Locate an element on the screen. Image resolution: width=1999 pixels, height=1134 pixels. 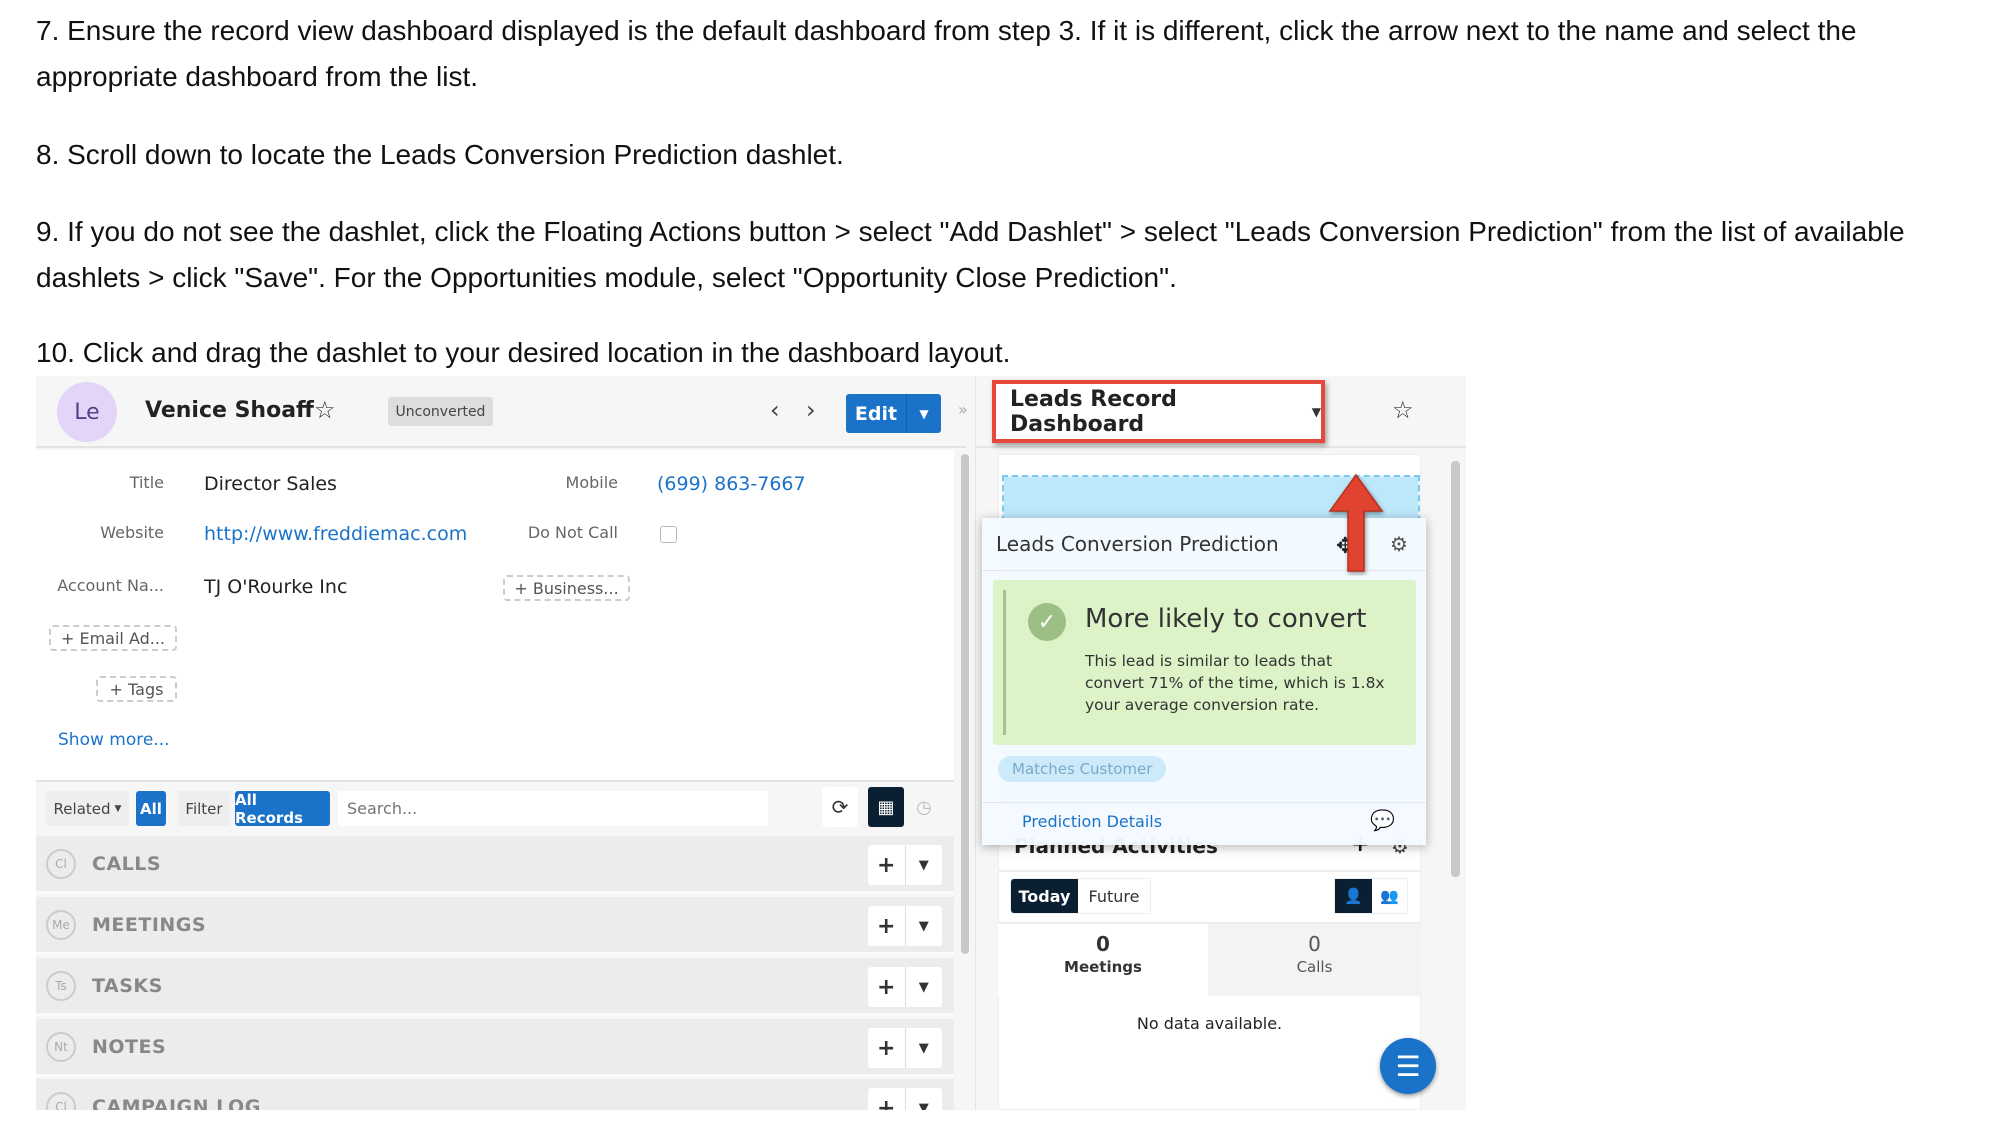
subpanel-notes: Nt NOTES + ▼ is located at coordinates (495, 1048).